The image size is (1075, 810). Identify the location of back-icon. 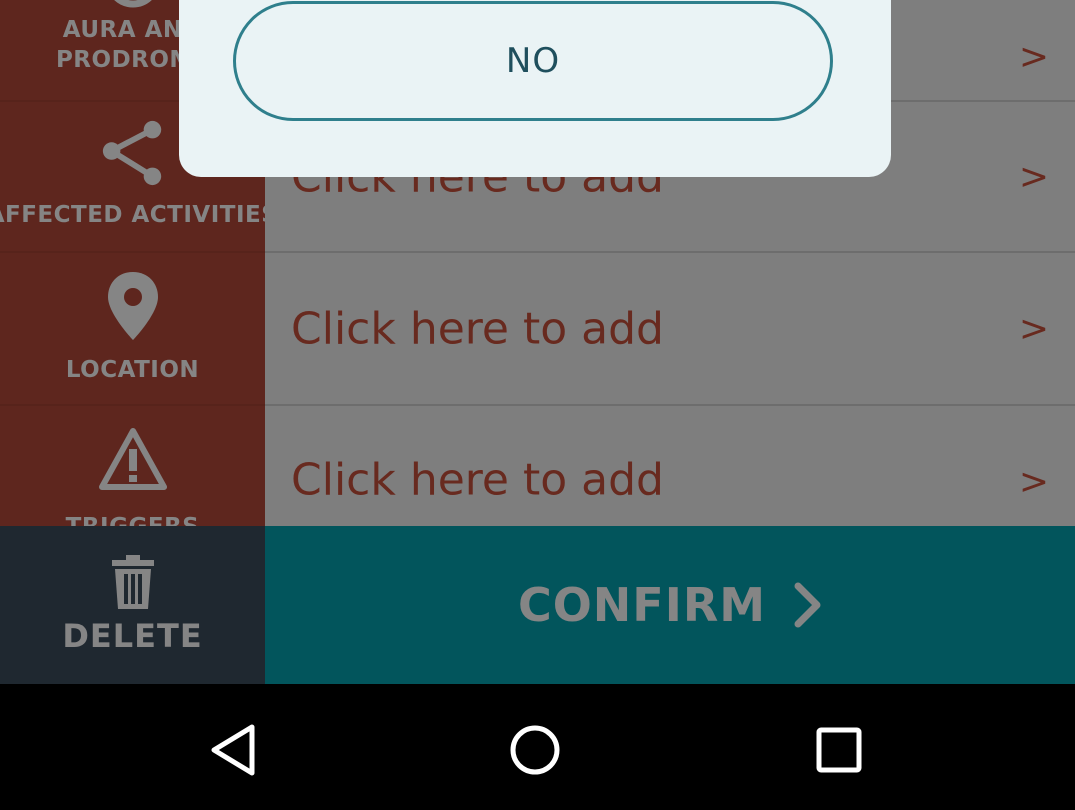
(233, 750).